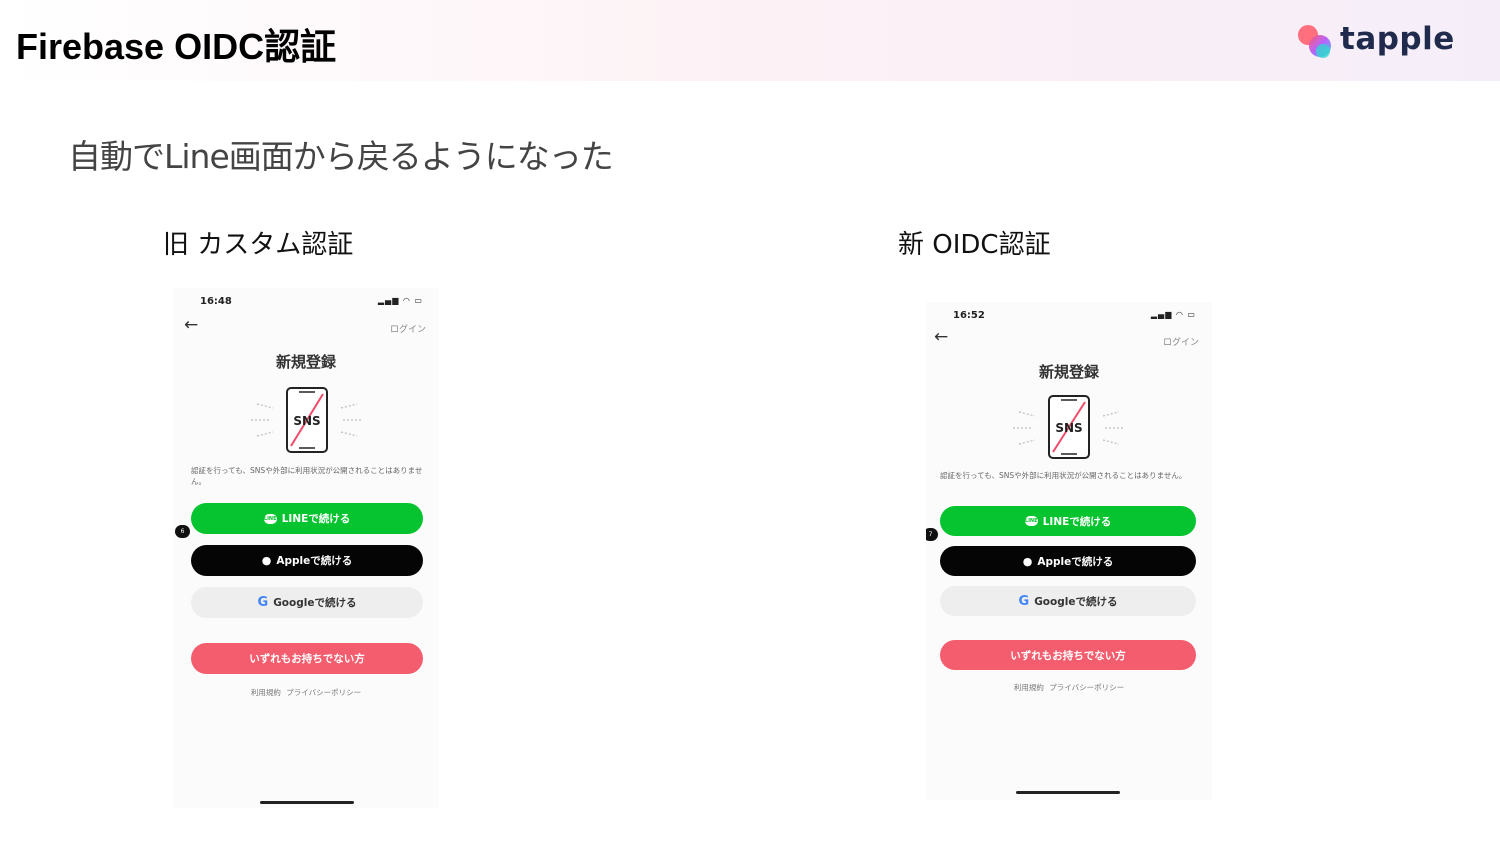  What do you see at coordinates (258, 245) in the screenshot?
I see `old-auth-label: 旧 カスタム認証` at bounding box center [258, 245].